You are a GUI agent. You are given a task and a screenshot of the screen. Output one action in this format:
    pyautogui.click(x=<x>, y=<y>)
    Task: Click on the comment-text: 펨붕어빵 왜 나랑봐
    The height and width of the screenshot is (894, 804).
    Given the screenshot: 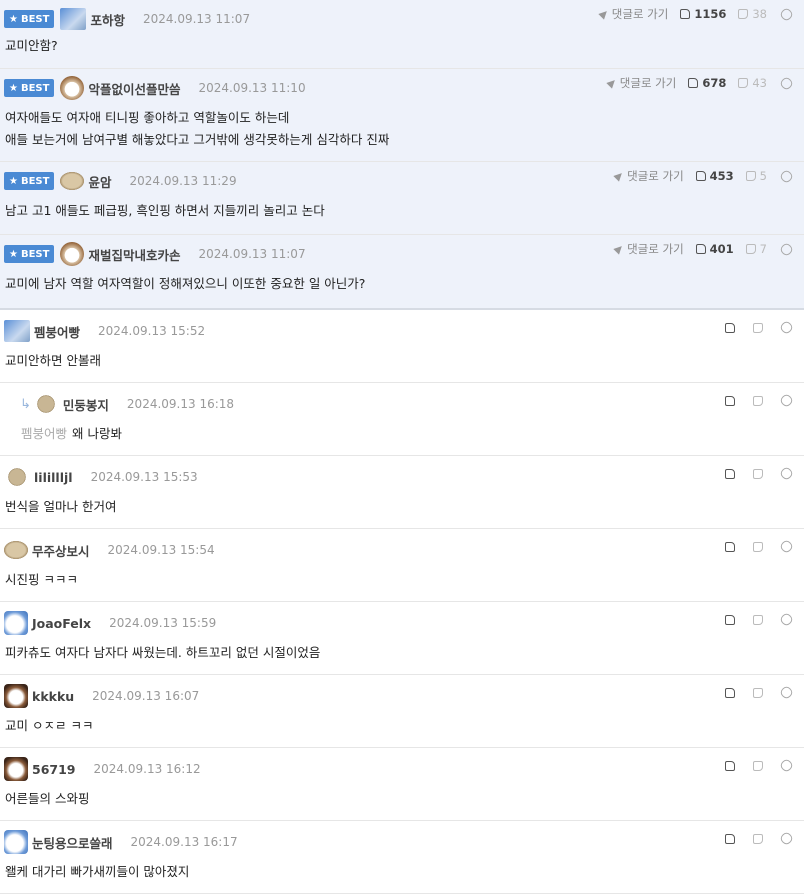 What is the action you would take?
    pyautogui.click(x=71, y=433)
    